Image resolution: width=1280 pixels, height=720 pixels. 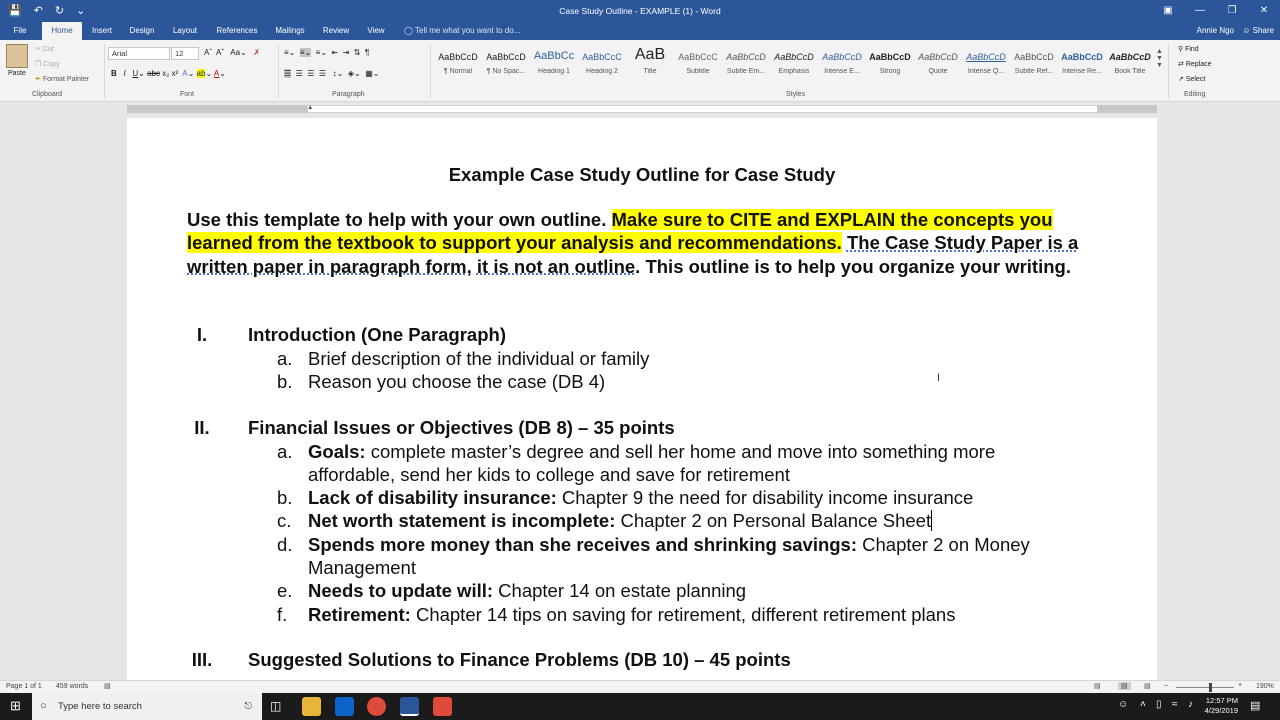 What do you see at coordinates (1255, 705) in the screenshot?
I see `notification-icon: ▤` at bounding box center [1255, 705].